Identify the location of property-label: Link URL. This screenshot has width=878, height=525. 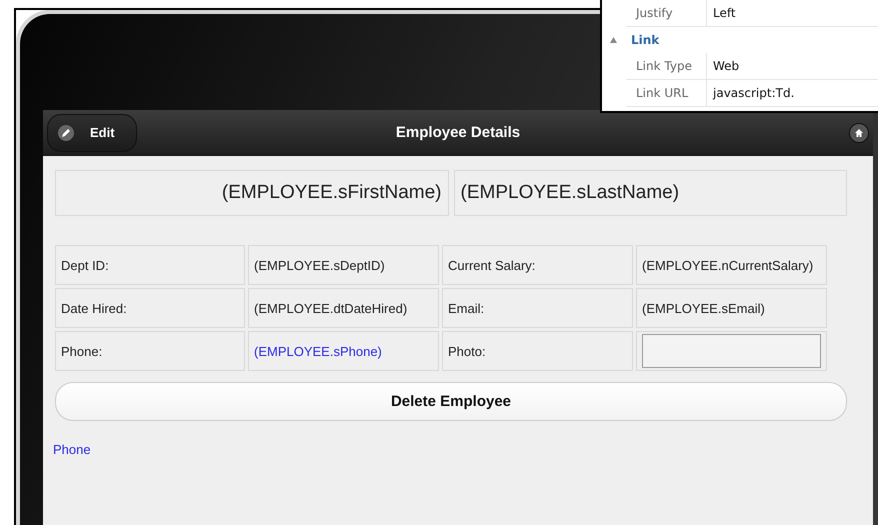
(662, 93).